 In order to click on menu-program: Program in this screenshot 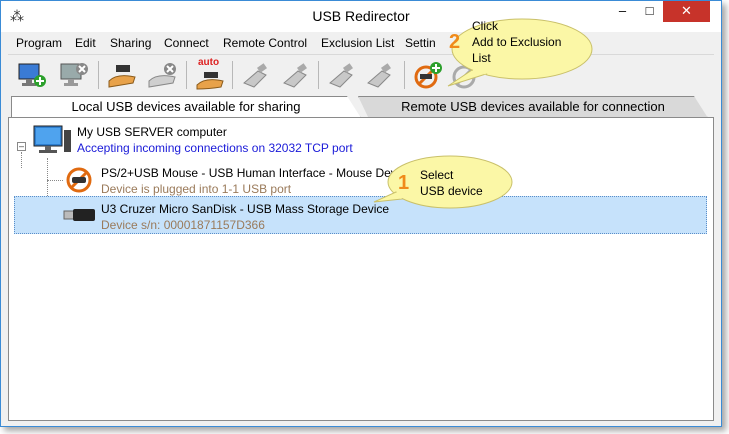, I will do `click(39, 43)`.